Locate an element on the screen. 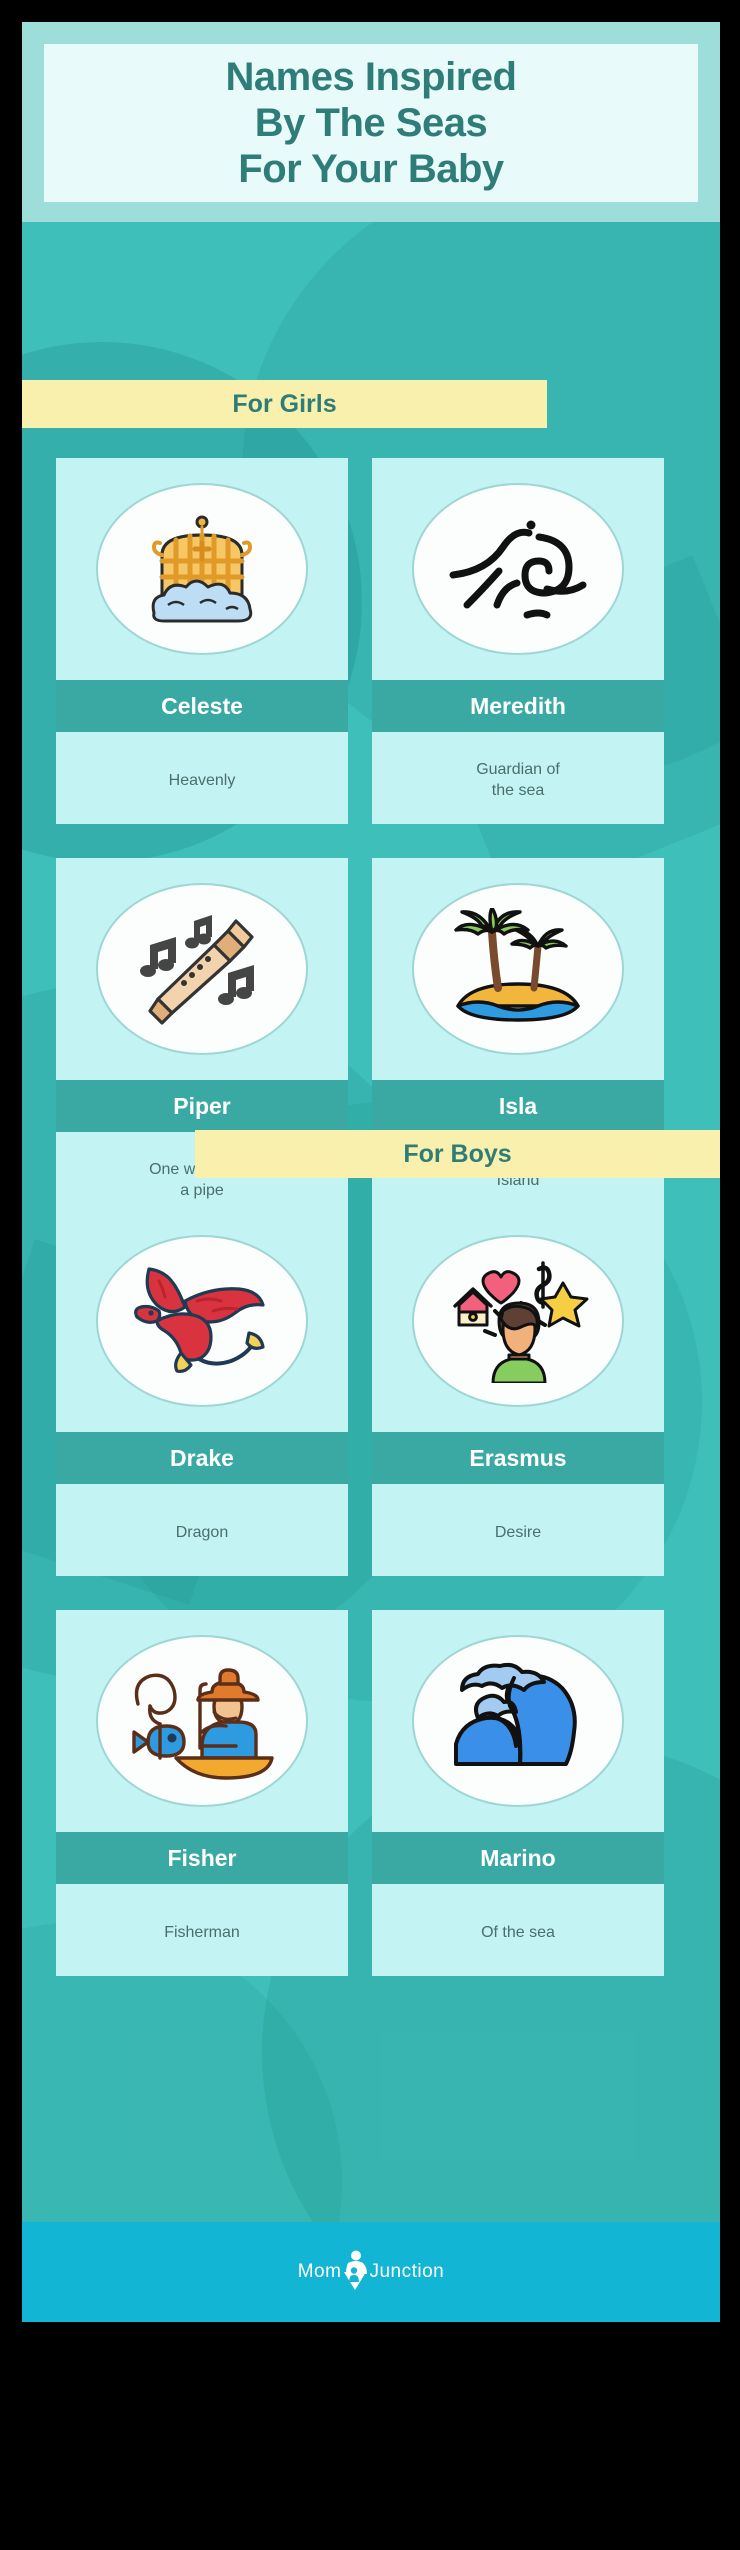 The height and width of the screenshot is (2550, 740). card-name-label: Fisher is located at coordinates (202, 1857).